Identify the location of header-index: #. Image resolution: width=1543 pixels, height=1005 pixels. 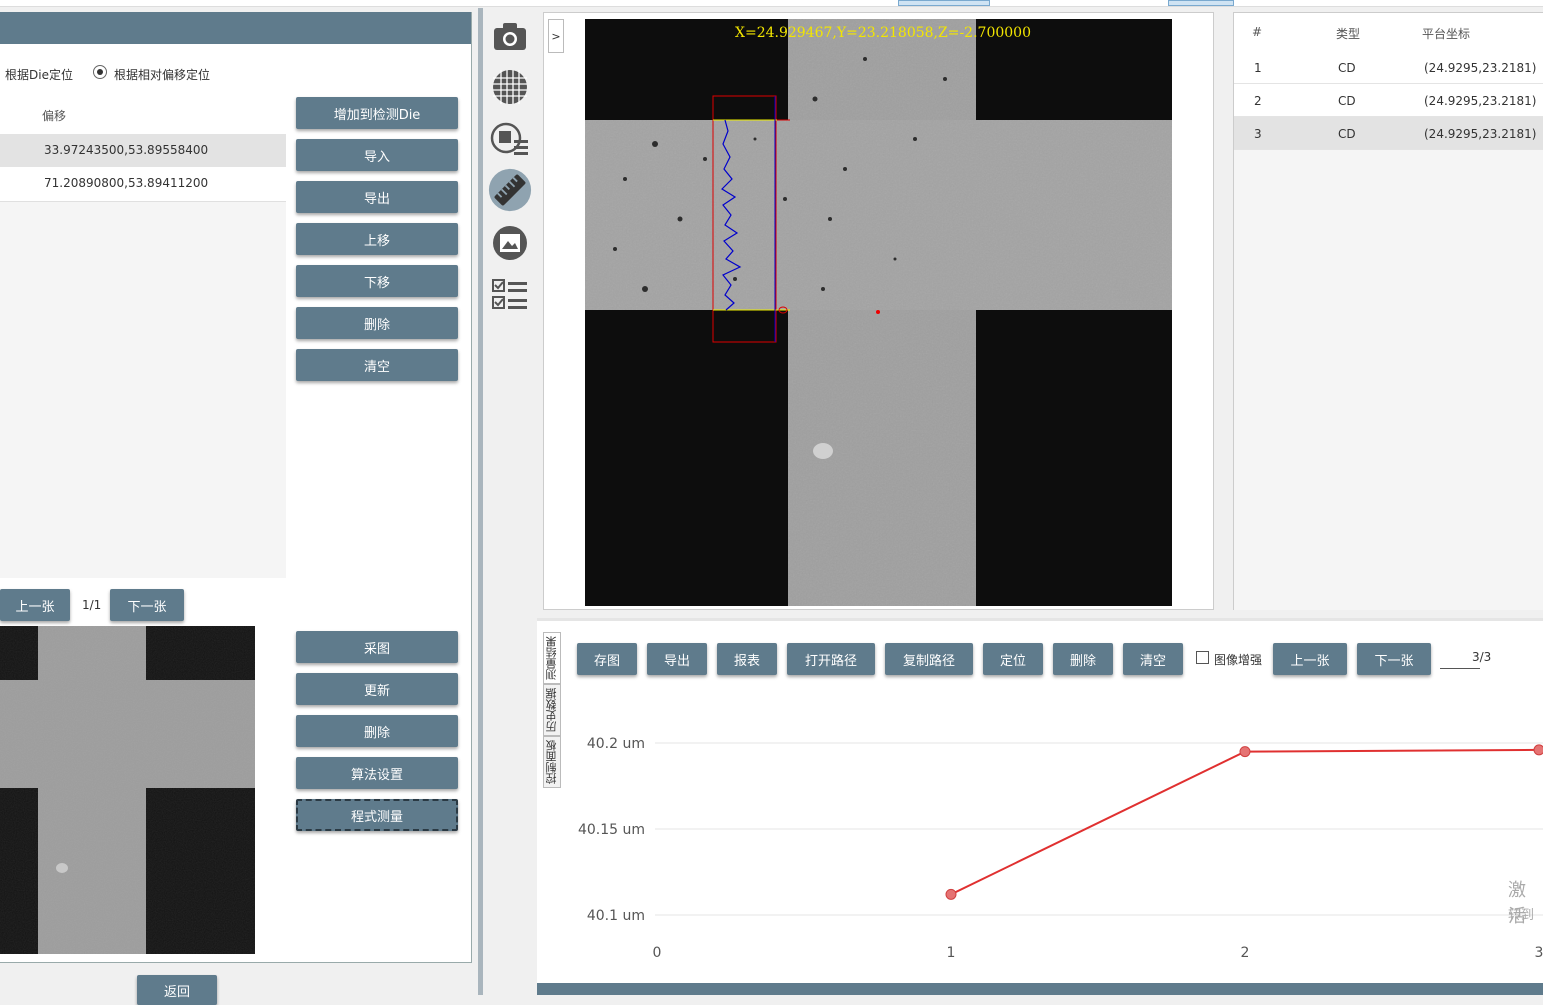
(1257, 32).